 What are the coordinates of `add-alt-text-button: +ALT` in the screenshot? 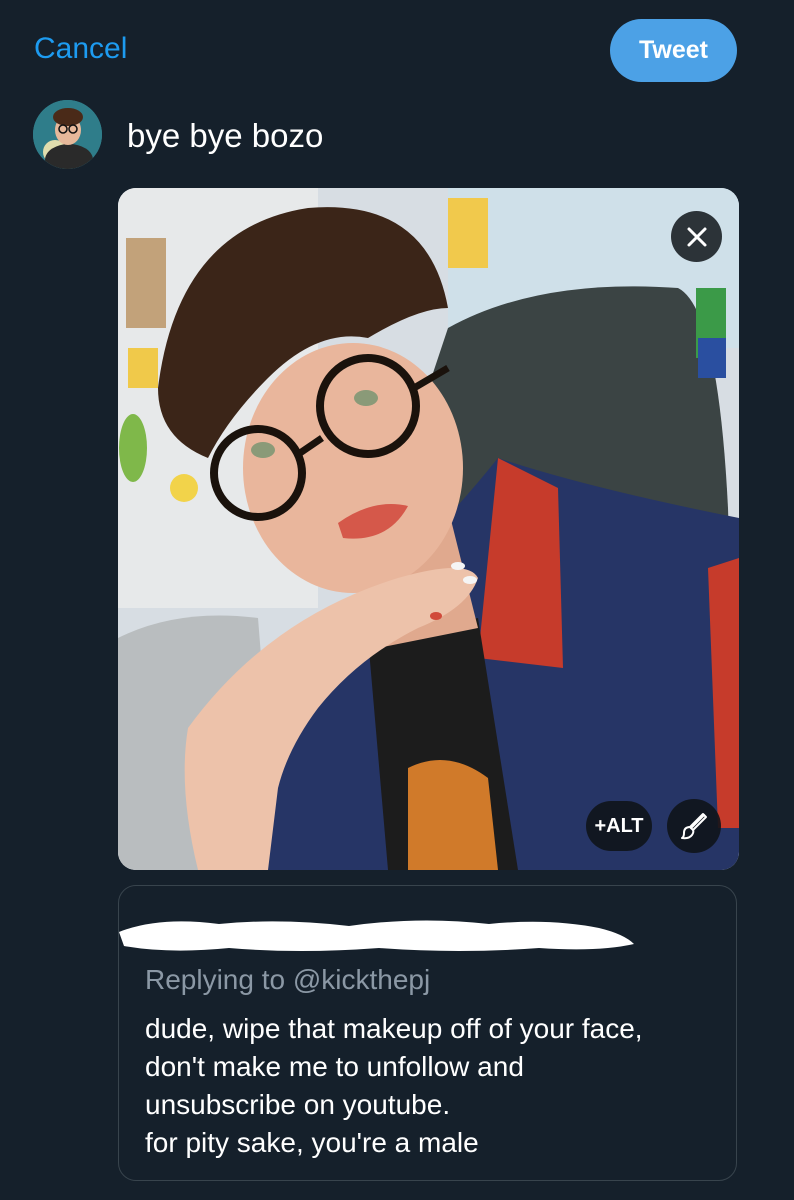 It's located at (619, 826).